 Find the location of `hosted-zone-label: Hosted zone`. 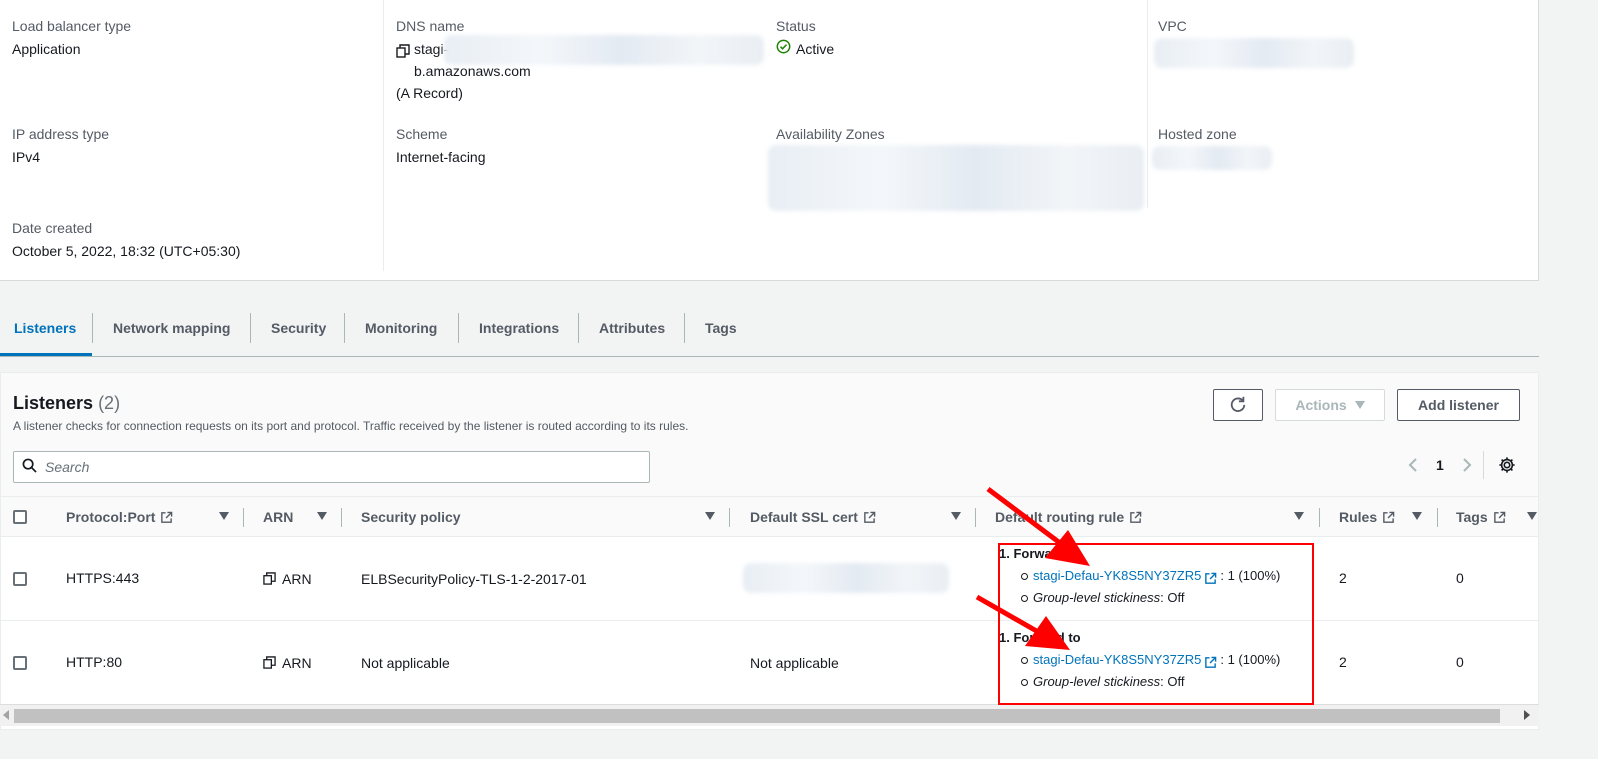

hosted-zone-label: Hosted zone is located at coordinates (1197, 134).